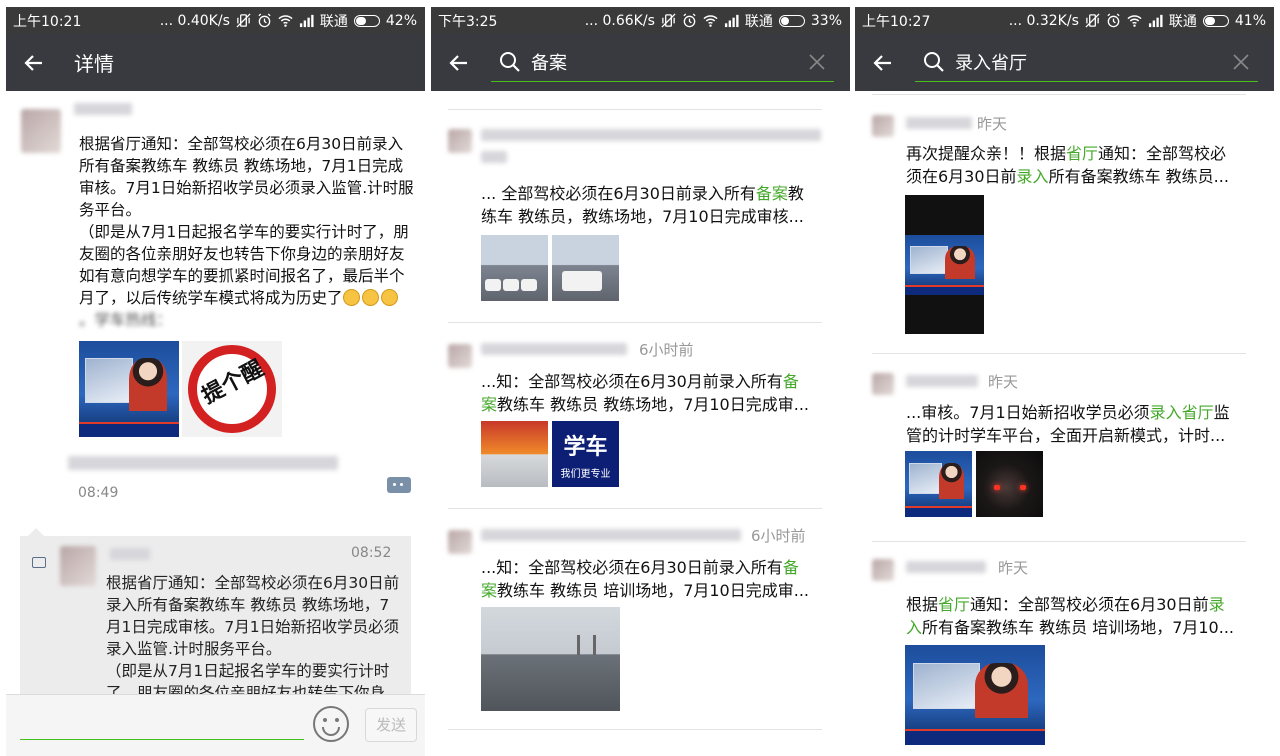  What do you see at coordinates (944, 264) in the screenshot?
I see `result-video-thumbnail` at bounding box center [944, 264].